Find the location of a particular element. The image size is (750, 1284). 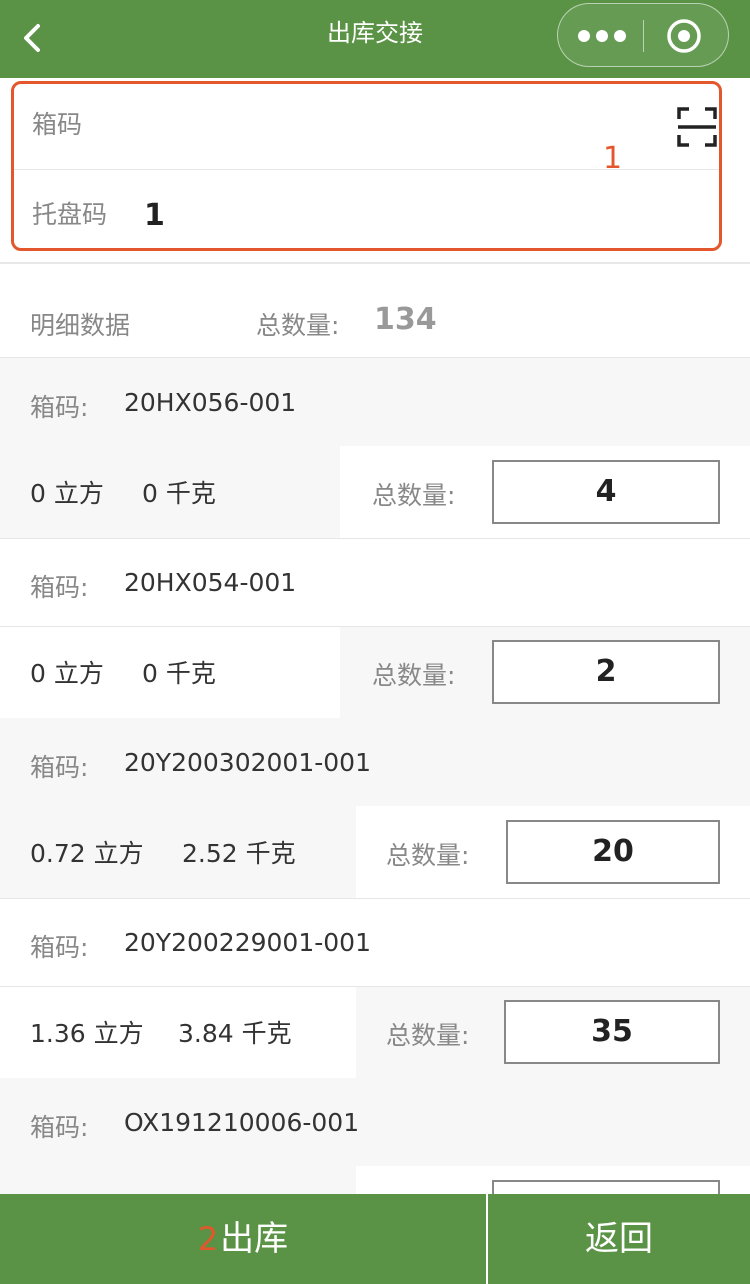

summary-row: 明细数据 总数量: 134 is located at coordinates (375, 311).